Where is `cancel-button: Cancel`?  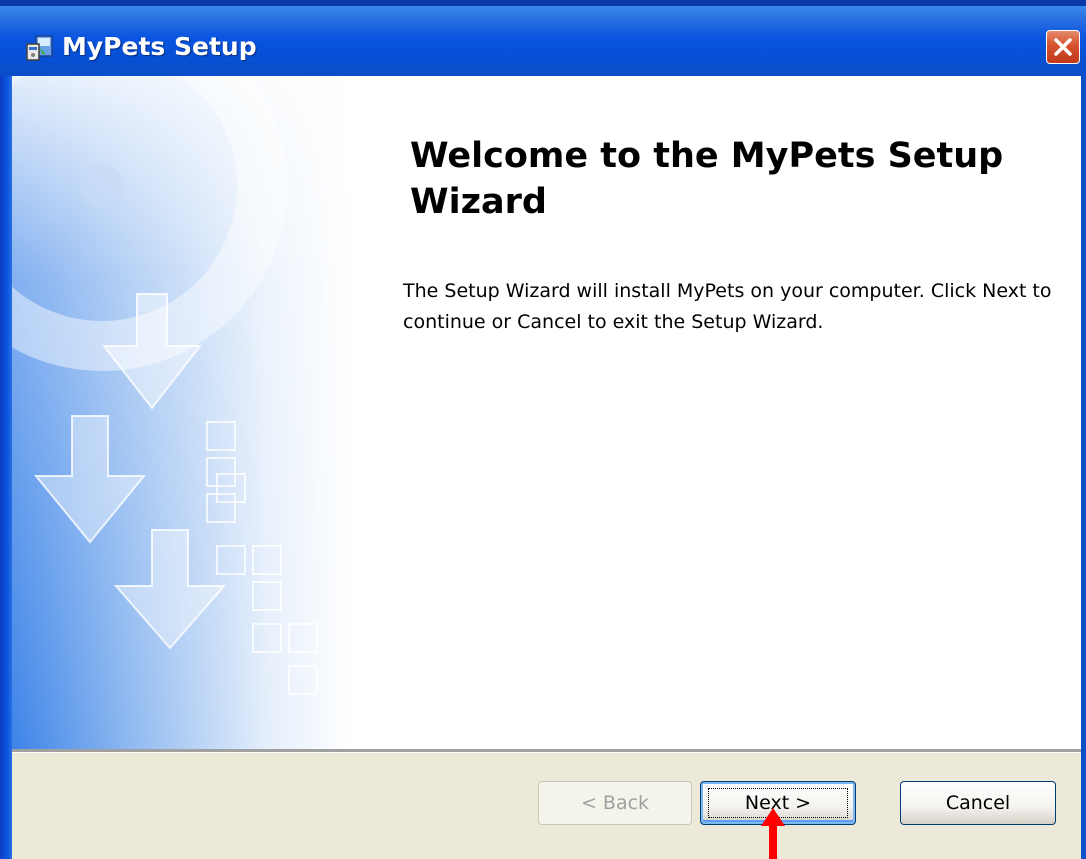 cancel-button: Cancel is located at coordinates (978, 803).